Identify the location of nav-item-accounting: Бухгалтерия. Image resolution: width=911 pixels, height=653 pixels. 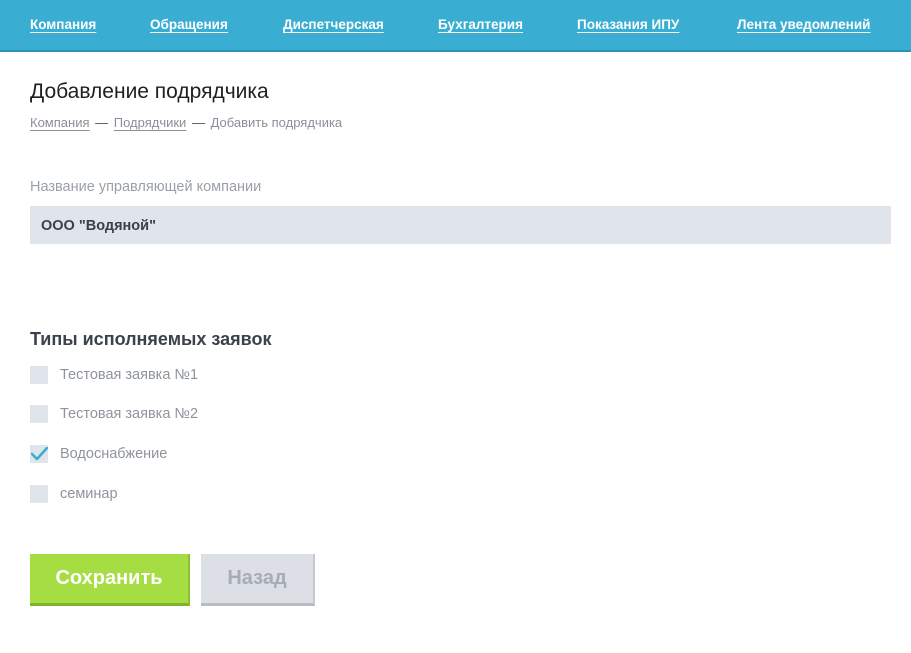
(480, 24).